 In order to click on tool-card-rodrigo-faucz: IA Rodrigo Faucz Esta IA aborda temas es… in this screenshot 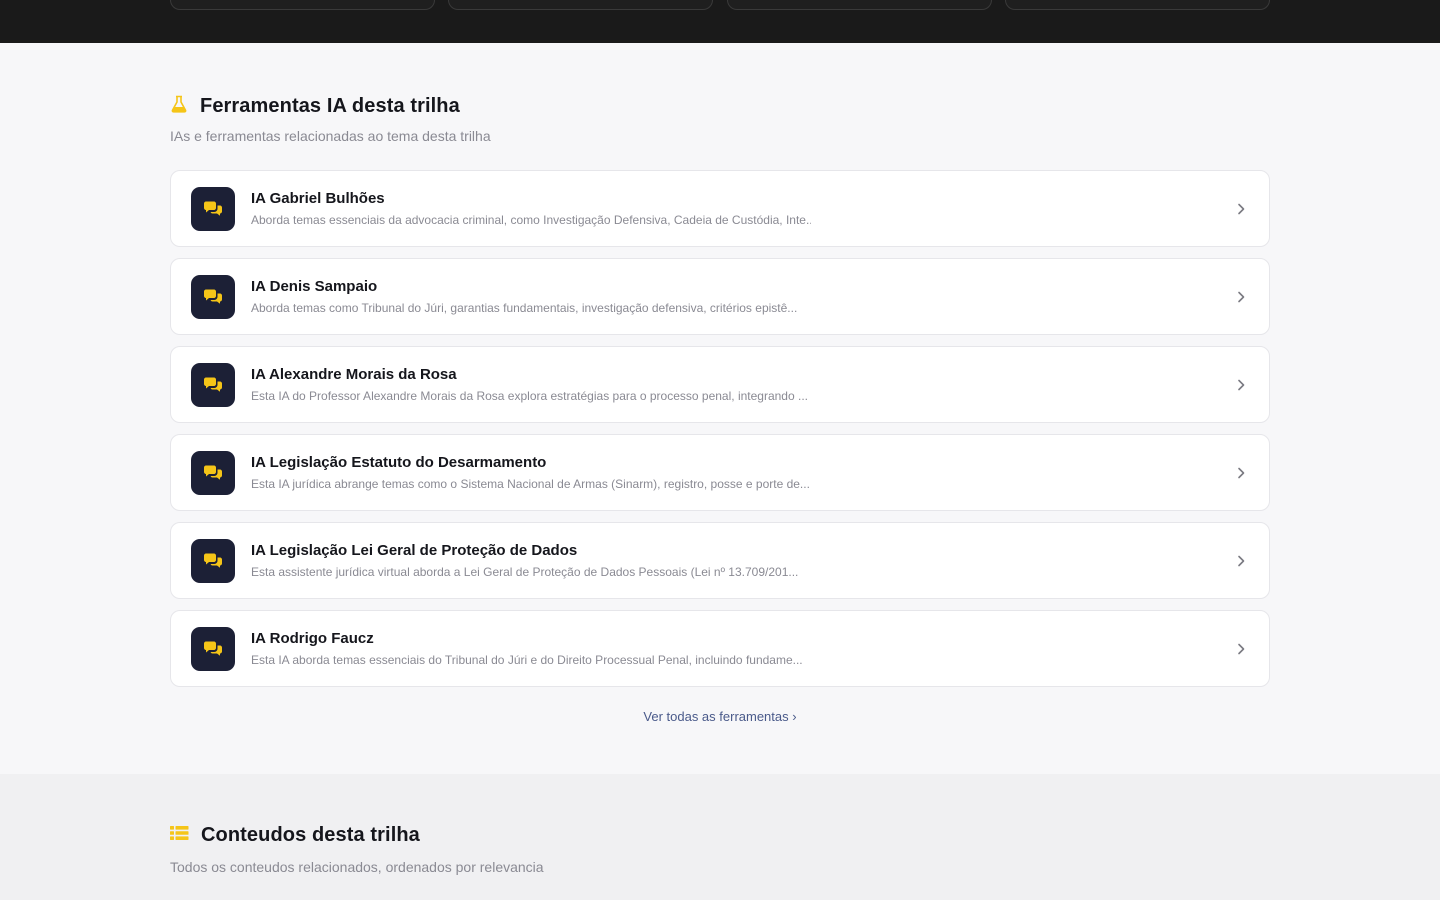, I will do `click(720, 648)`.